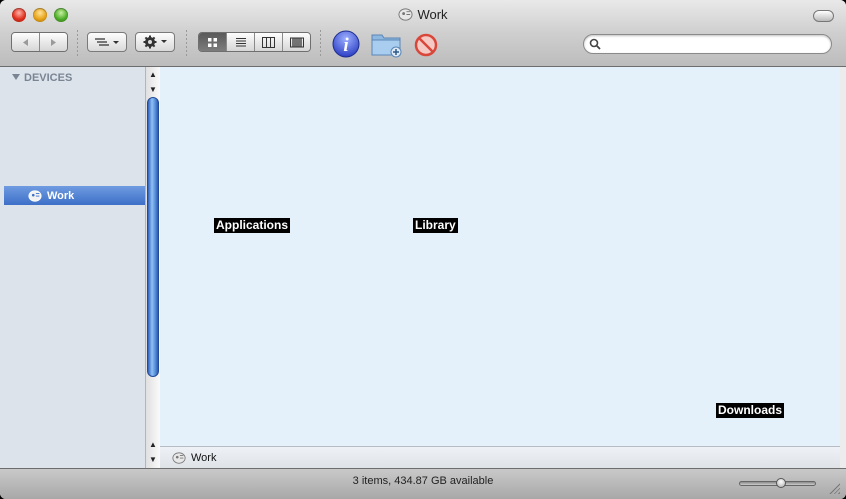 The height and width of the screenshot is (499, 846). I want to click on arrange-menu-icon, so click(107, 42).